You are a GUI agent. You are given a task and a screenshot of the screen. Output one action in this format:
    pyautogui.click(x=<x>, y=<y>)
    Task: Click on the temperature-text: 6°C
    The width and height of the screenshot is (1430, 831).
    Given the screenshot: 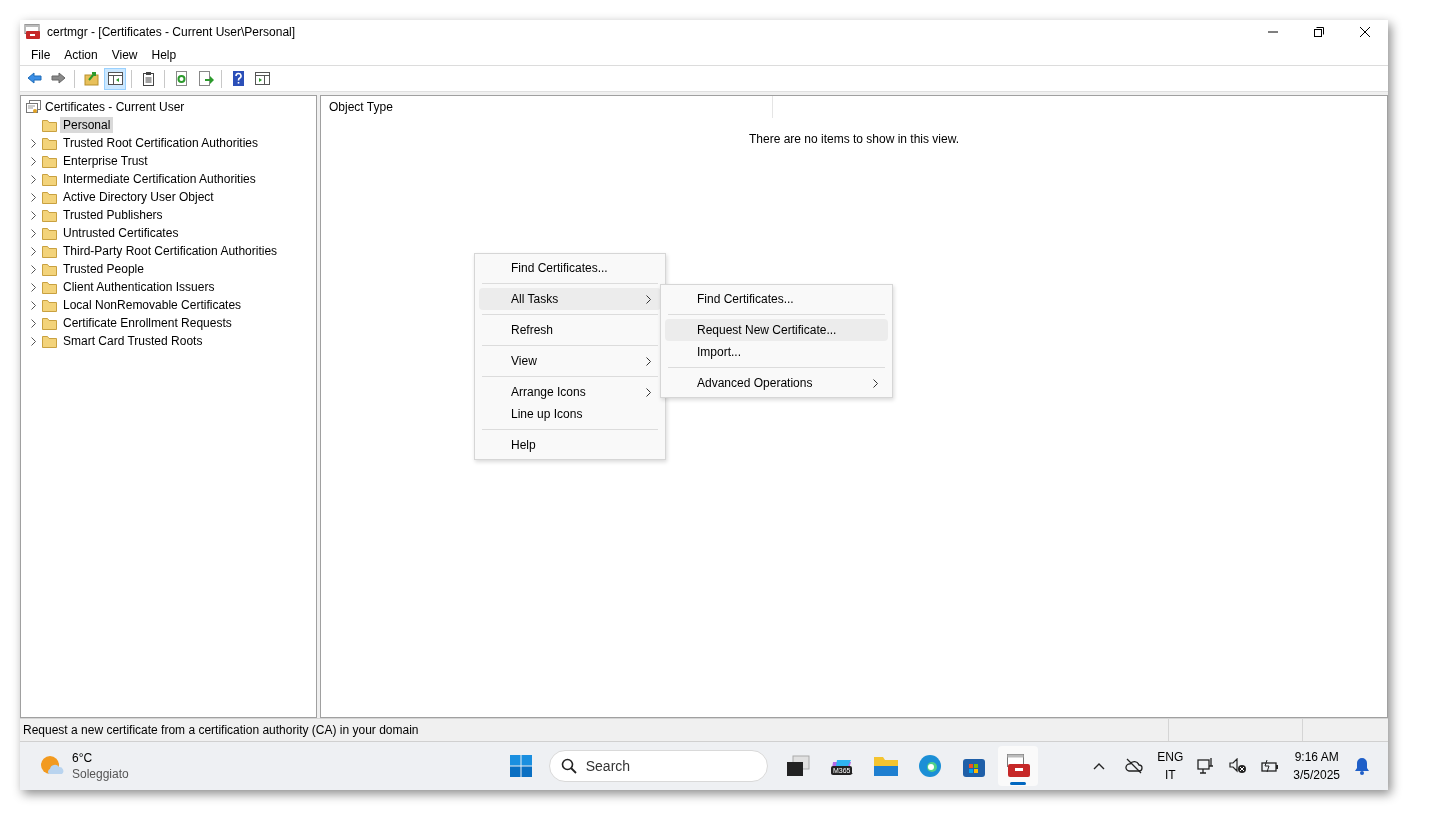 What is the action you would take?
    pyautogui.click(x=83, y=758)
    